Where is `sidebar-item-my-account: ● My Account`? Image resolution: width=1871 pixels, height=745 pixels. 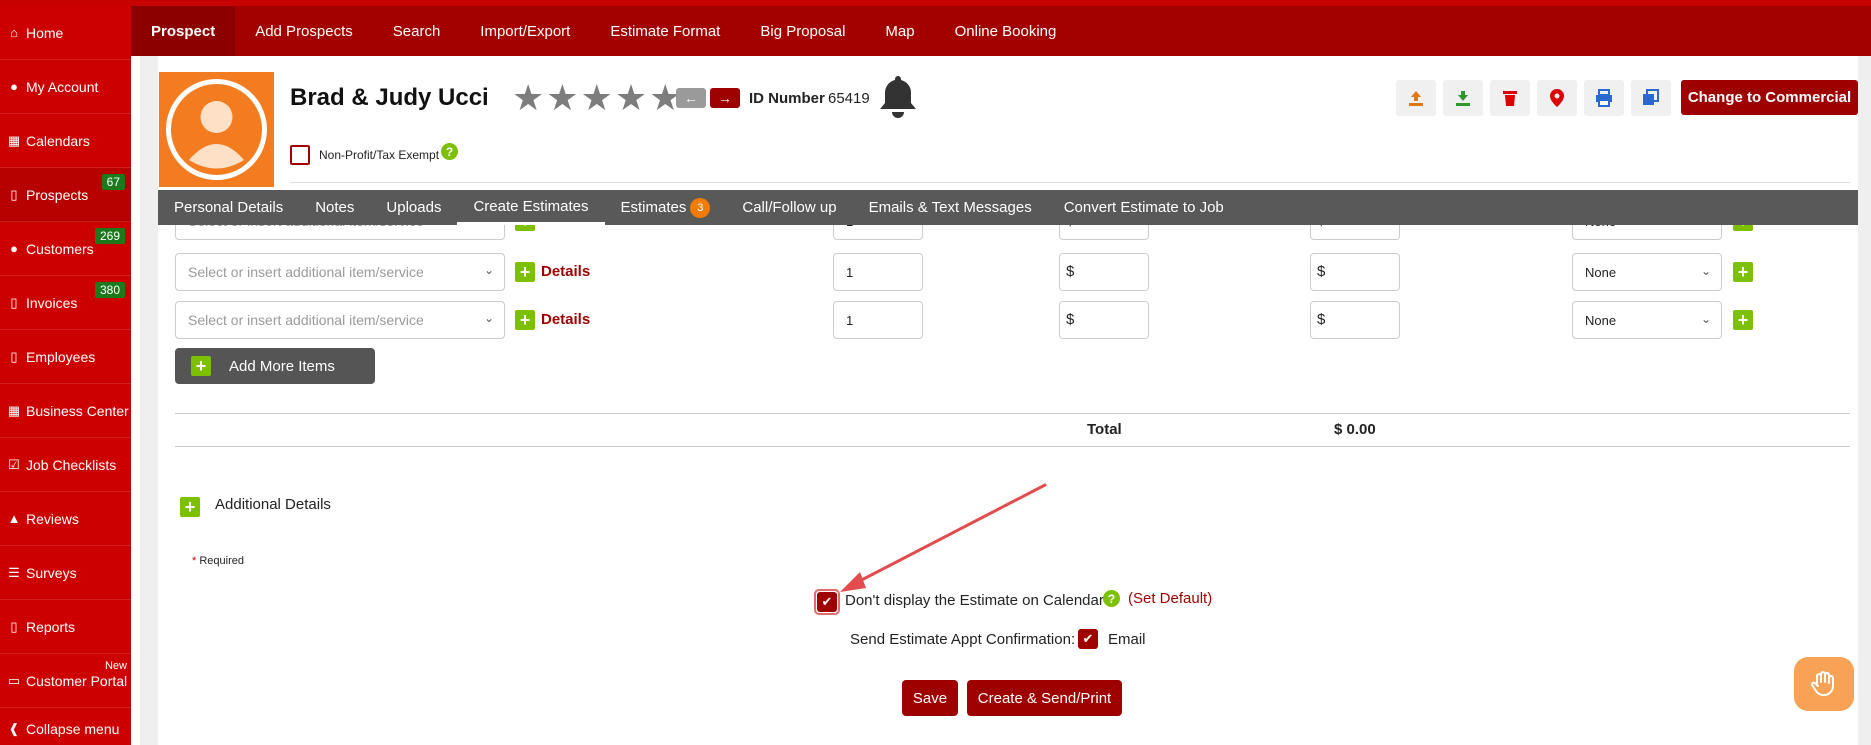
sidebar-item-my-account: ● My Account is located at coordinates (65, 87).